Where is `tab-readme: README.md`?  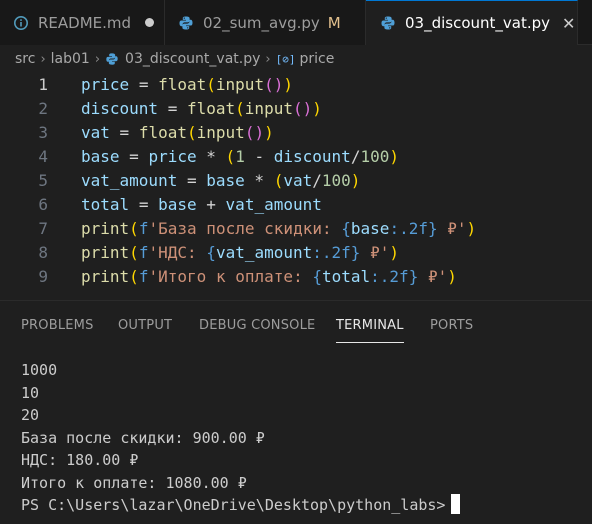 tab-readme: README.md is located at coordinates (82, 22).